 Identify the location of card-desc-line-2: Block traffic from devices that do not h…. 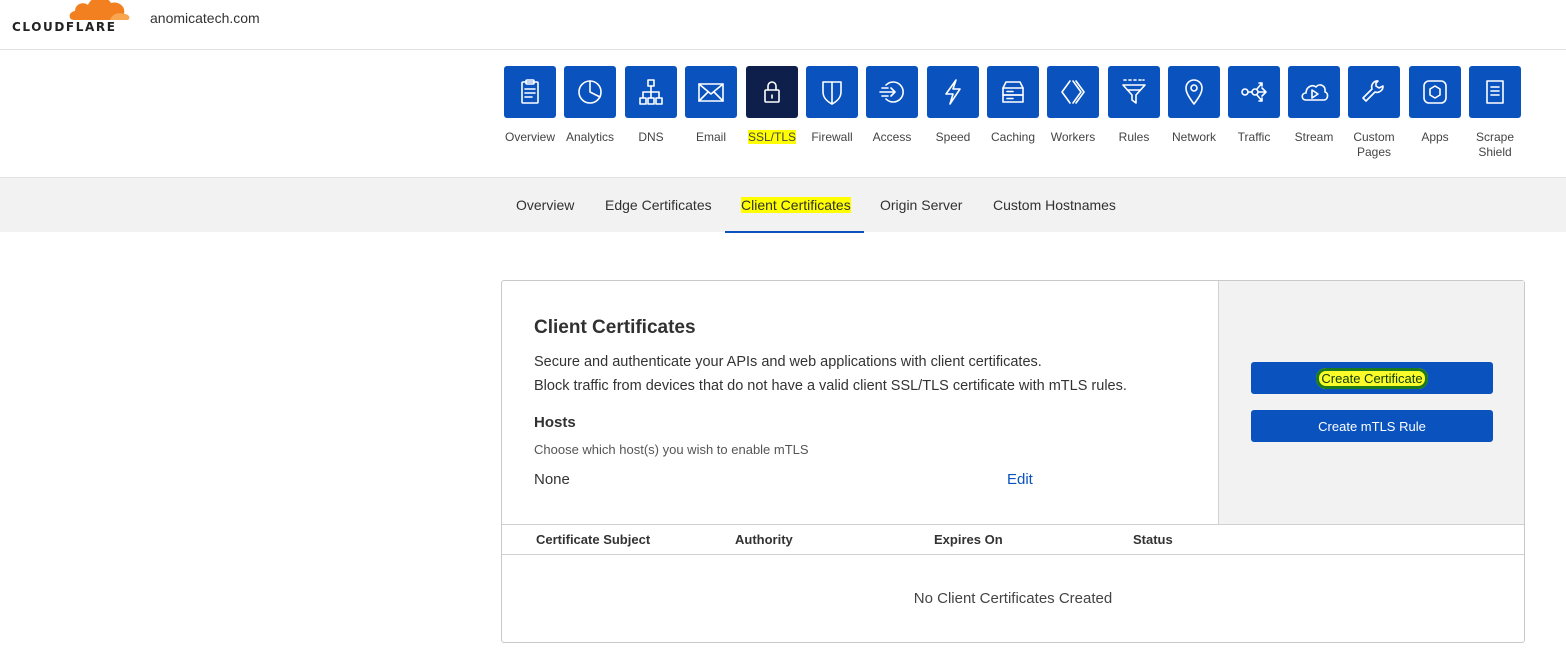
(830, 386).